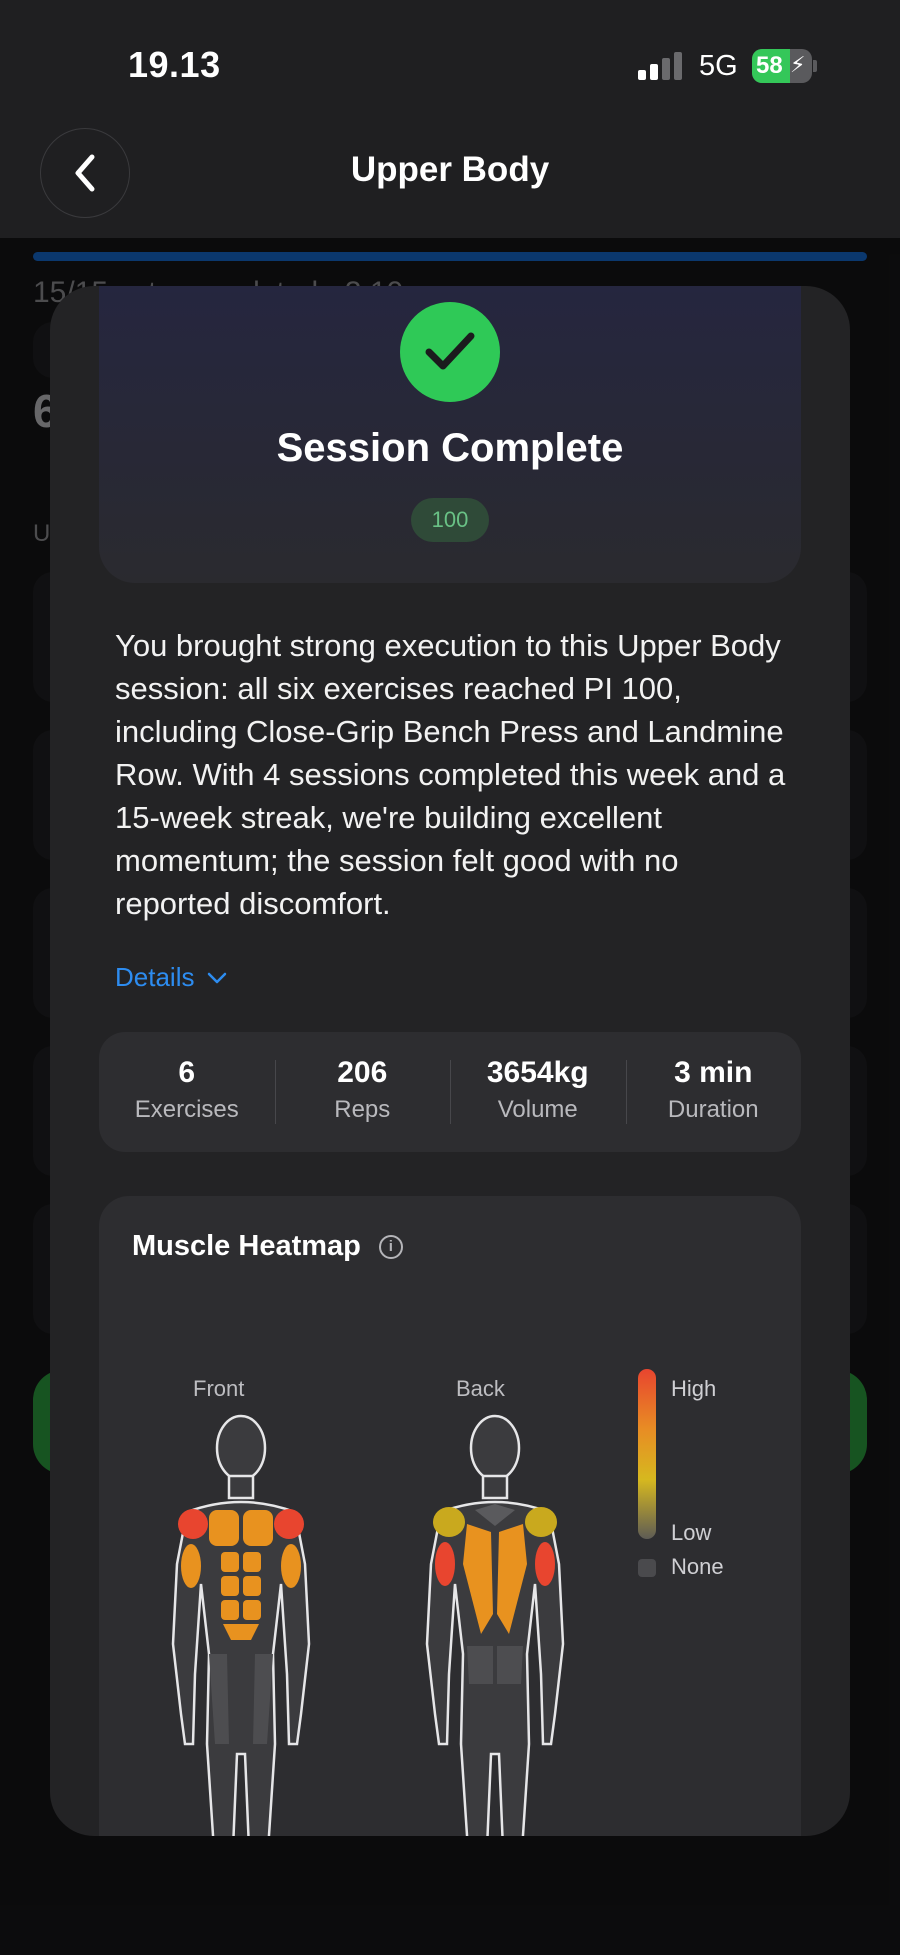 The width and height of the screenshot is (900, 1955). Describe the element at coordinates (784, 66) in the screenshot. I see `battery-icon: 58 ⚡` at that location.